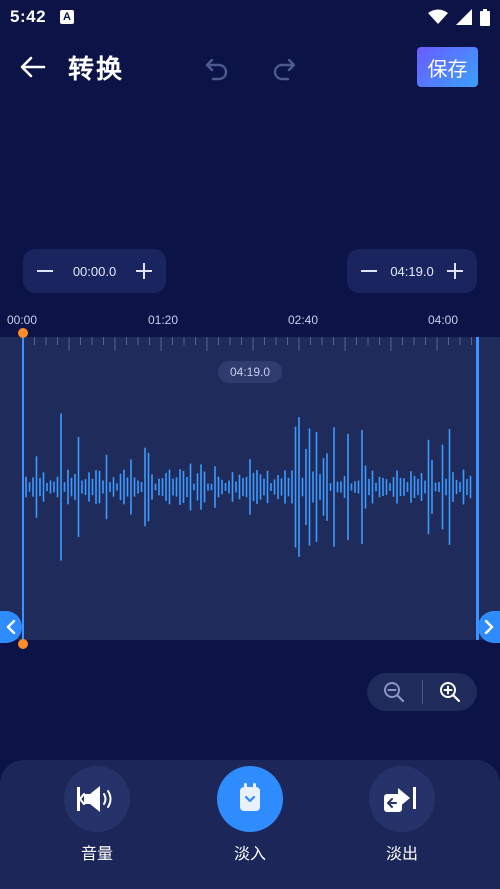 The width and height of the screenshot is (500, 889). What do you see at coordinates (464, 17) in the screenshot?
I see `signal-icon` at bounding box center [464, 17].